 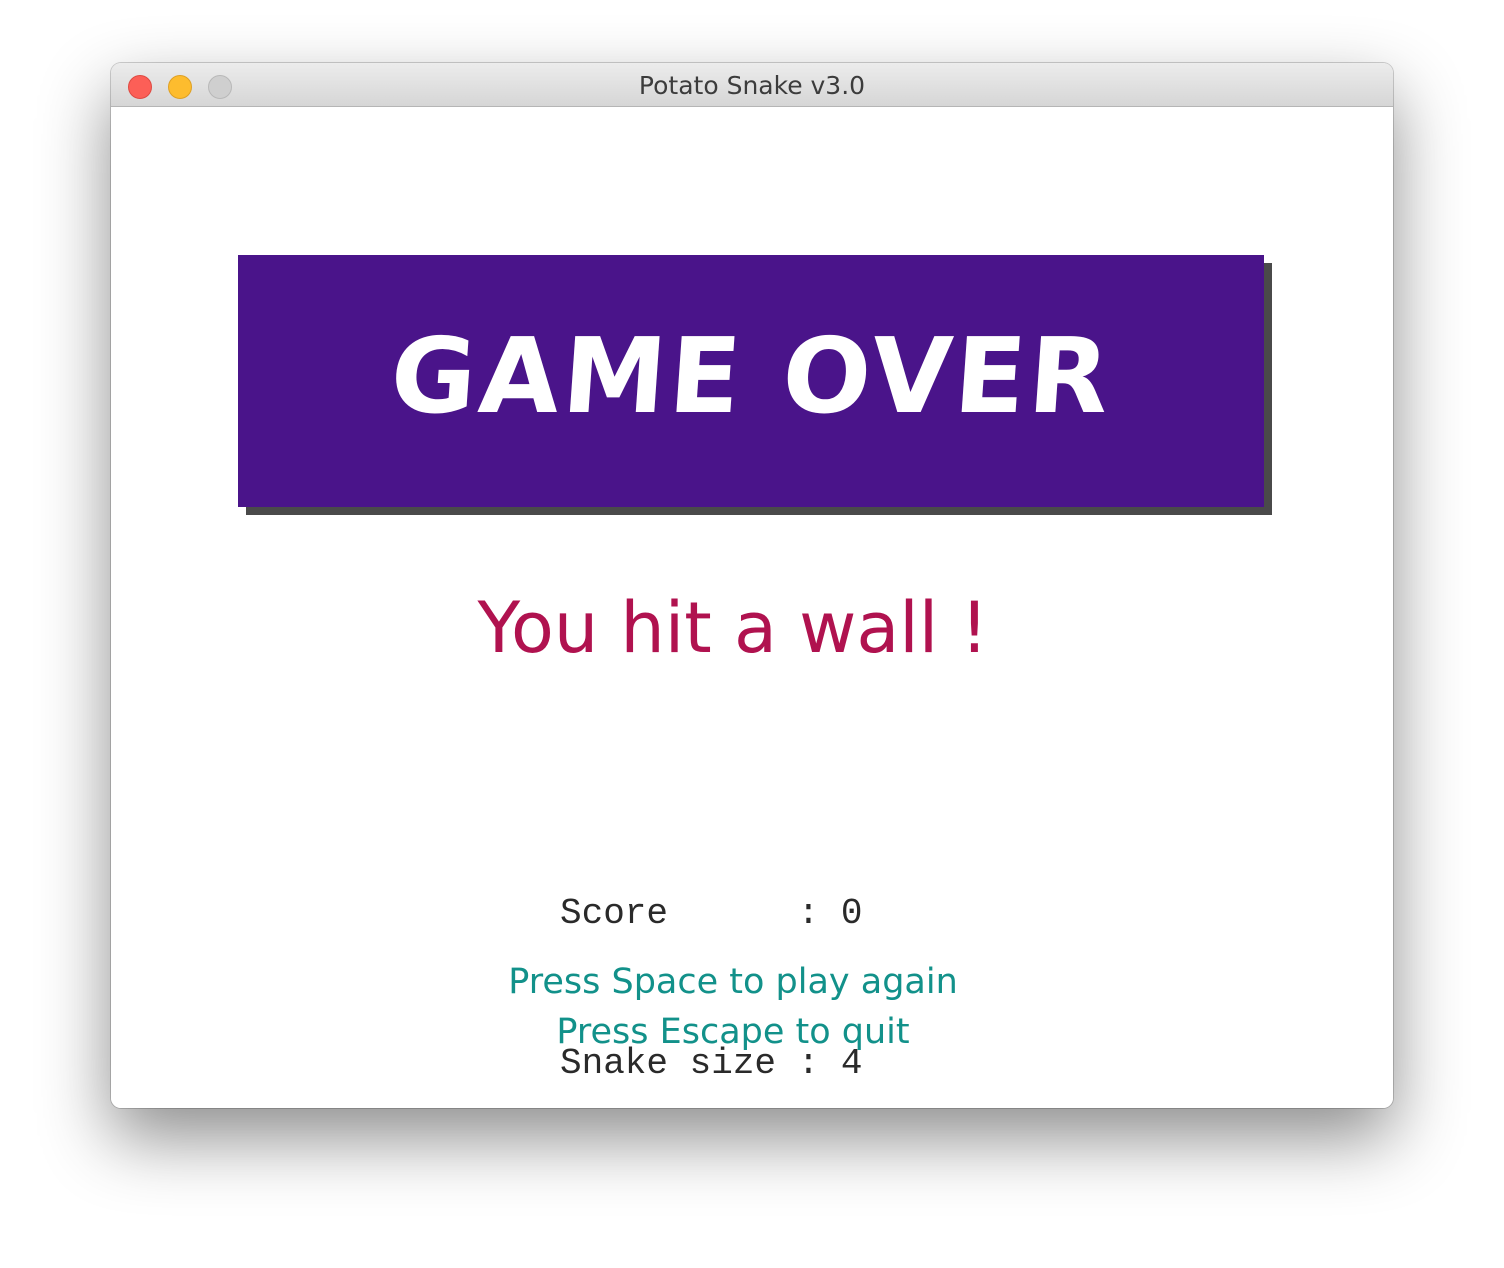 I want to click on stats-panel: Score : 0 Snake size : 4, so click(x=711, y=948).